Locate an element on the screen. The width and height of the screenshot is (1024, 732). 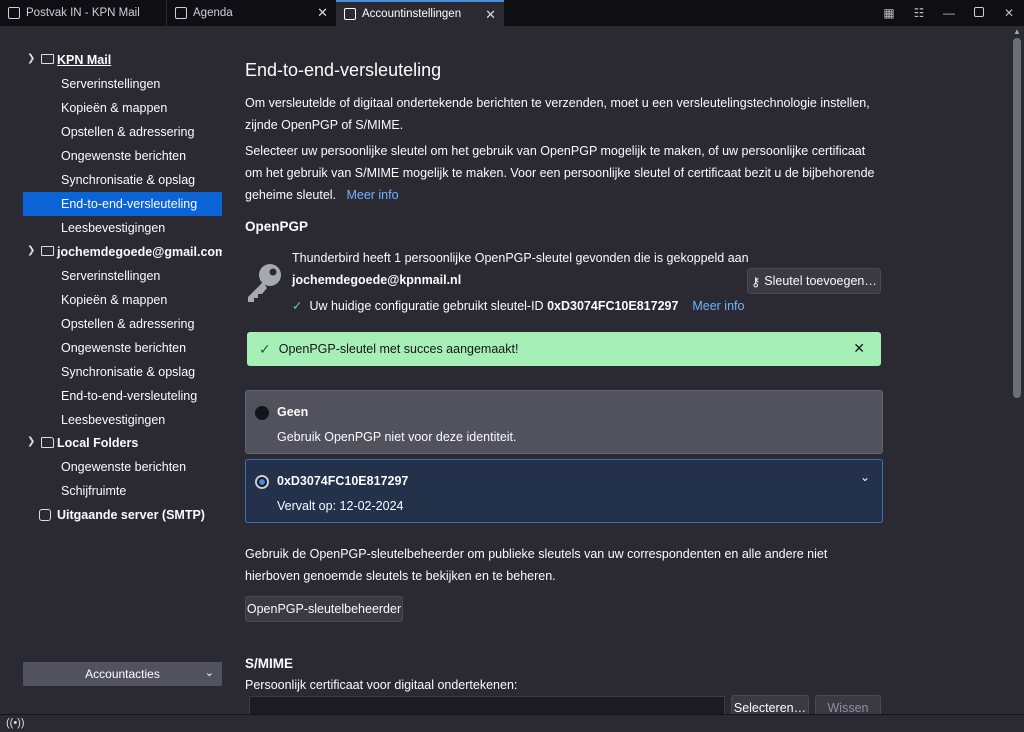
radio-key is located at coordinates (262, 482).